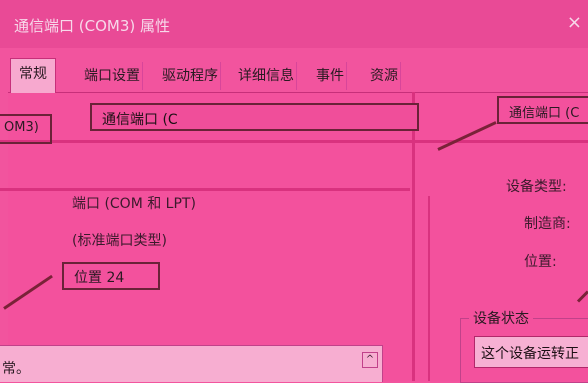 The height and width of the screenshot is (383, 588). Describe the element at coordinates (266, 76) in the screenshot. I see `tab-details: 详细信息` at that location.